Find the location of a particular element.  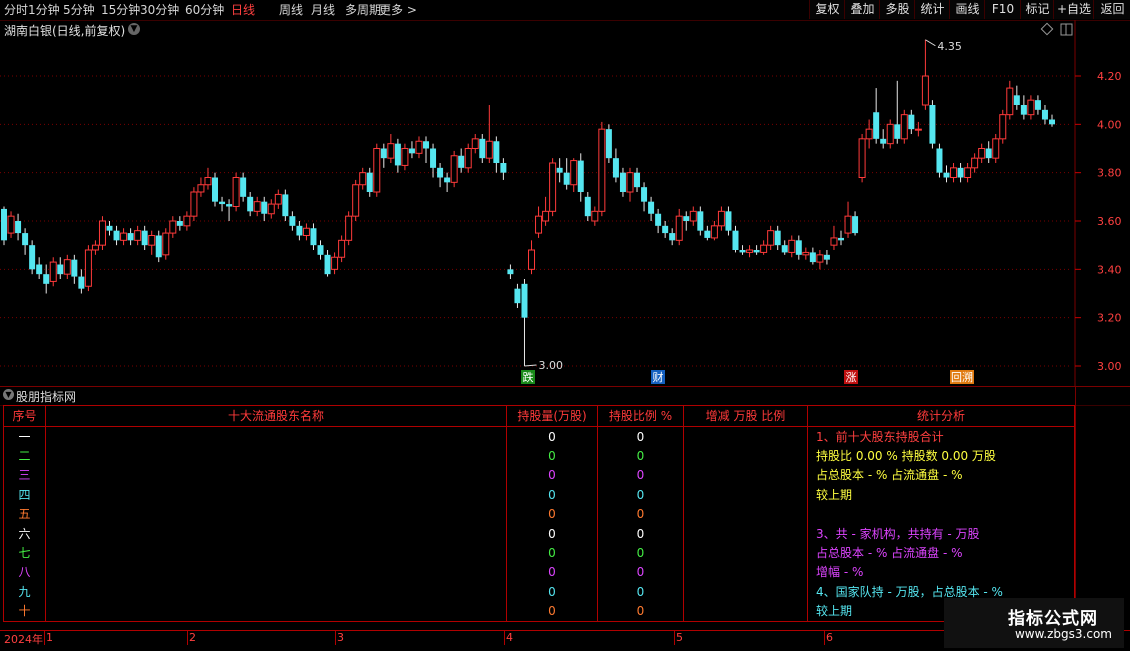

row-analysis: 1、前十大股东持股合计 is located at coordinates (941, 436).